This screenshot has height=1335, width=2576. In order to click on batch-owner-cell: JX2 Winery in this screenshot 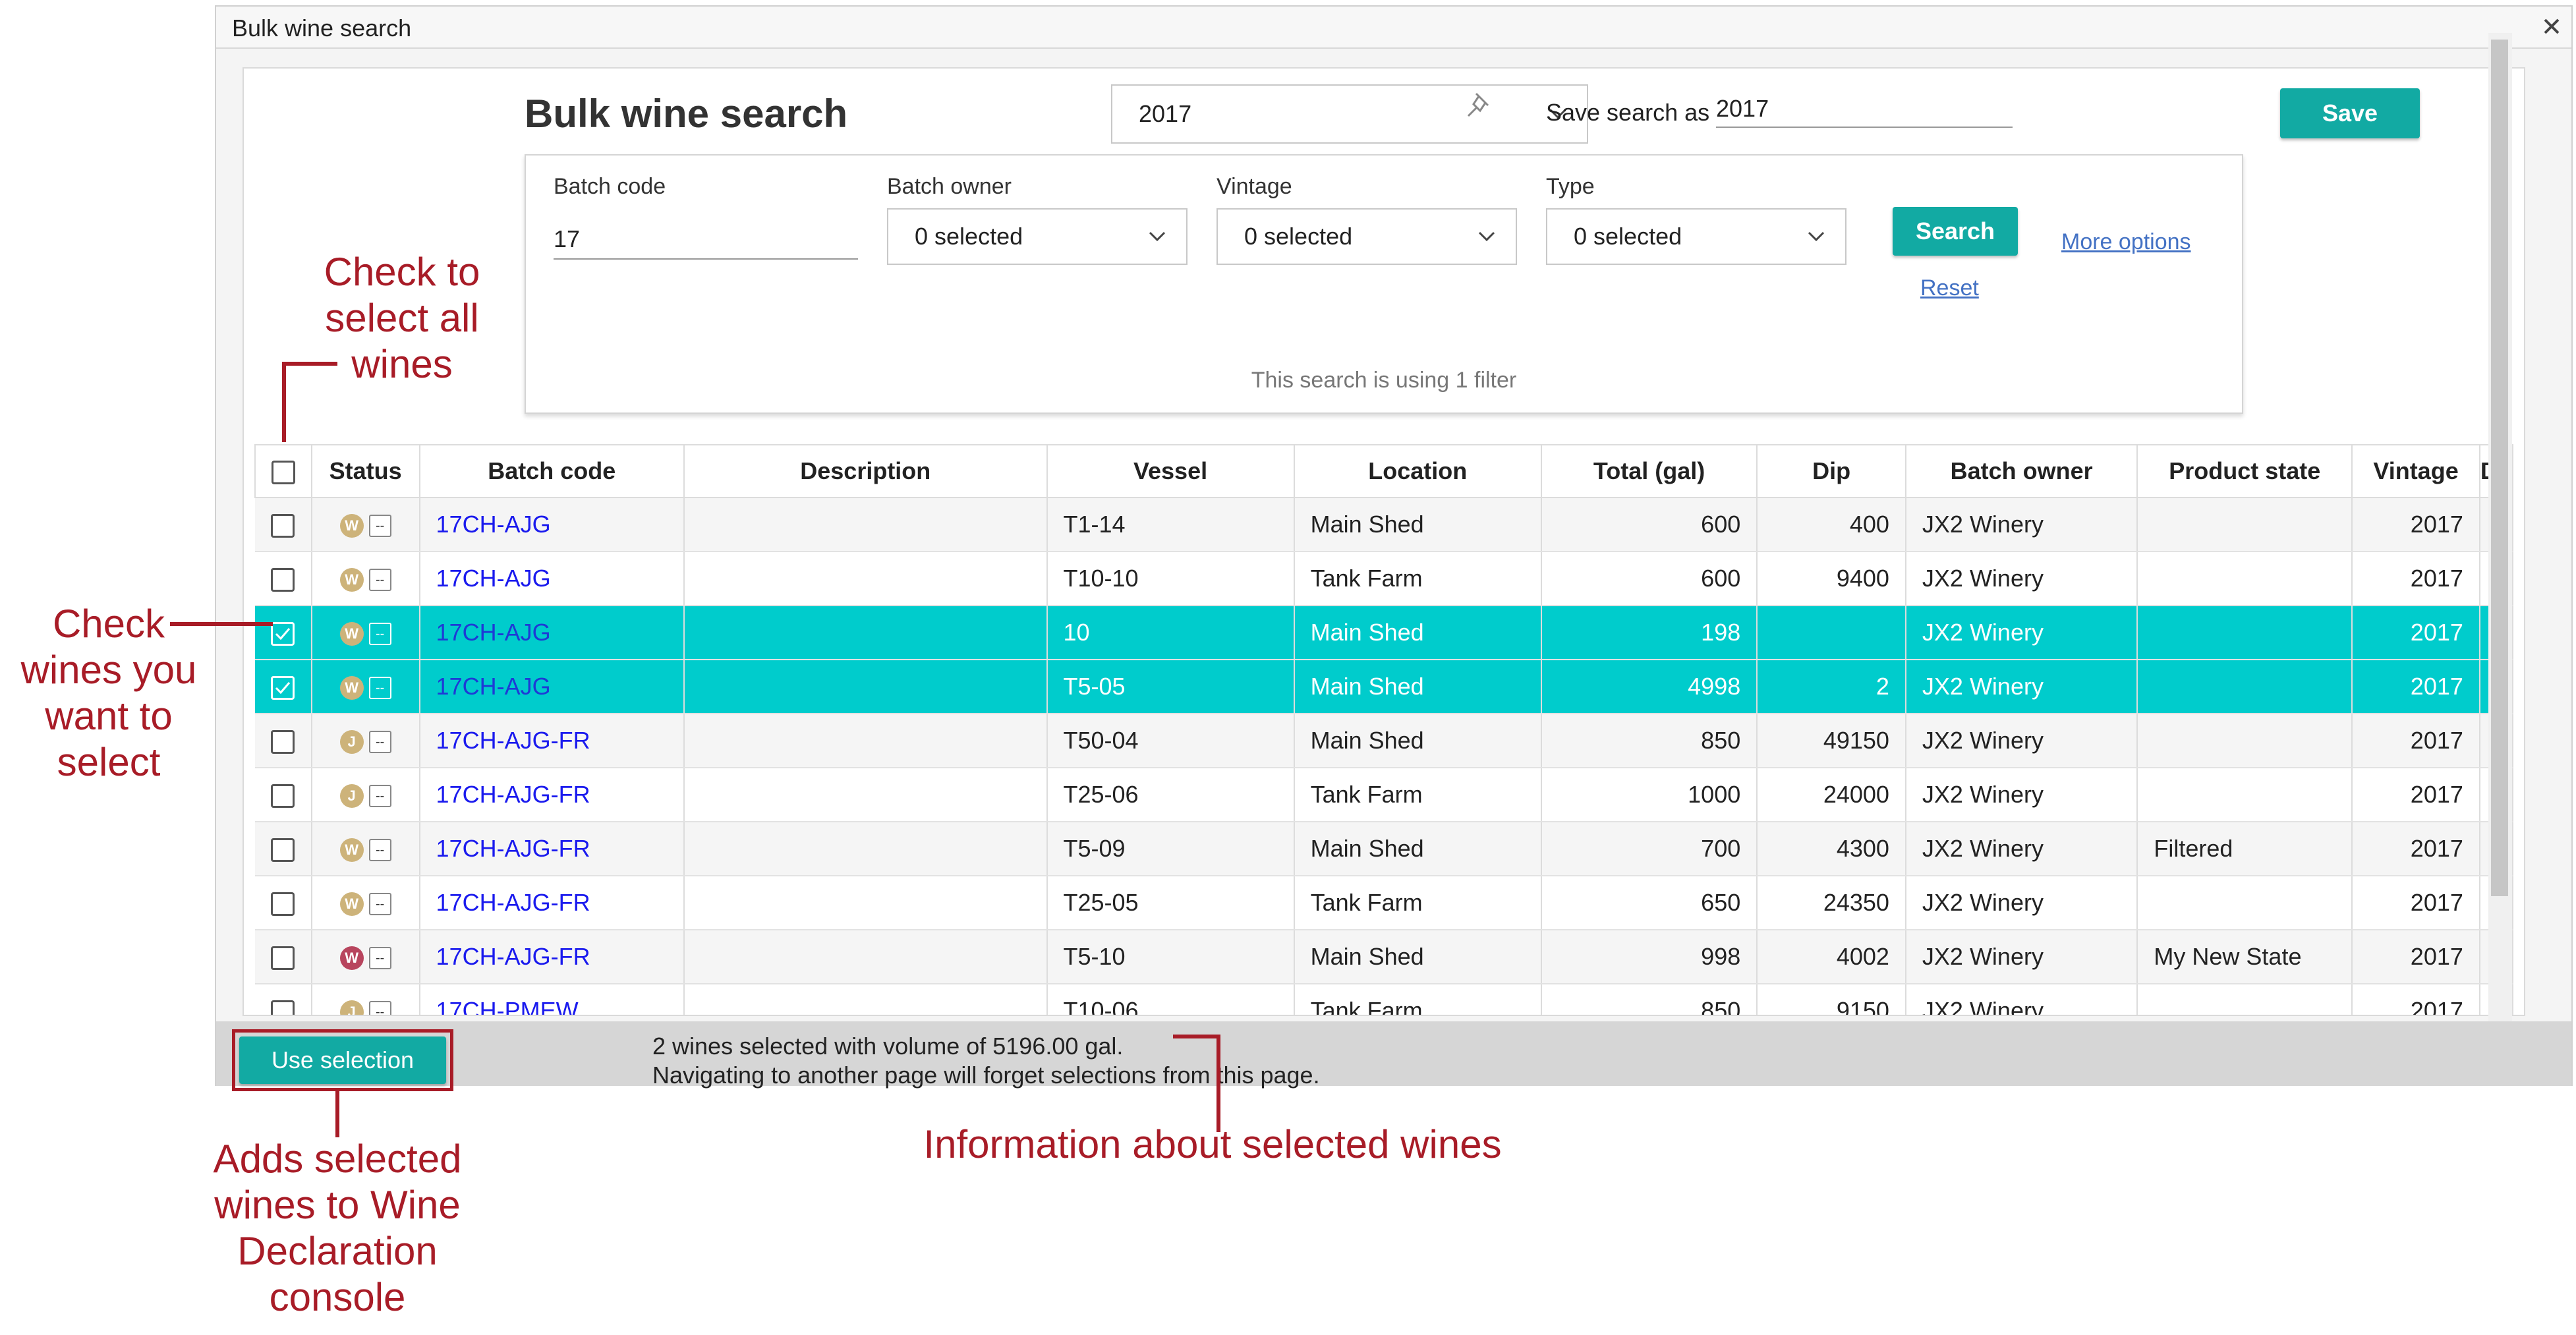, I will do `click(2021, 633)`.